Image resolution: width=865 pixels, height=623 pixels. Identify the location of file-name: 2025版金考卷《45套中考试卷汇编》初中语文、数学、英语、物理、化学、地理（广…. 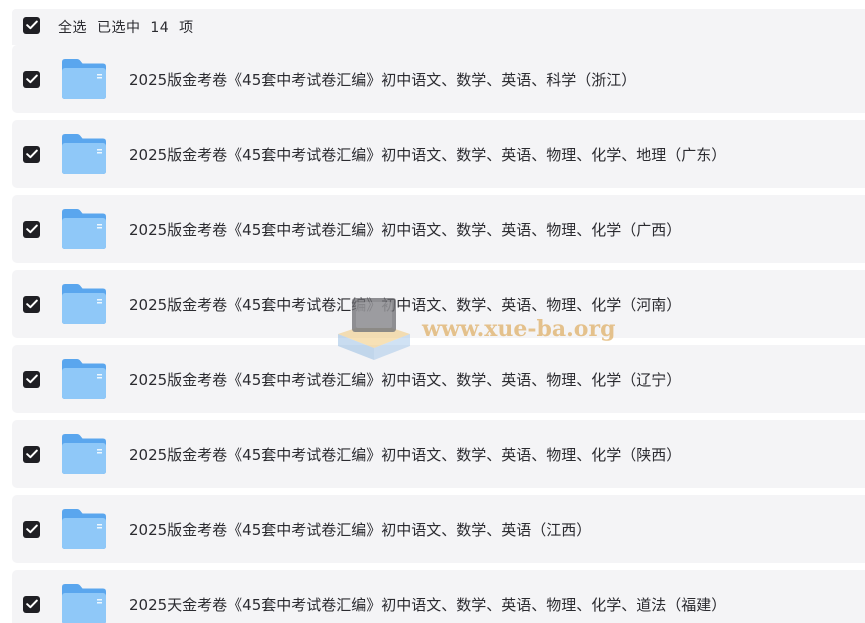
(427, 154).